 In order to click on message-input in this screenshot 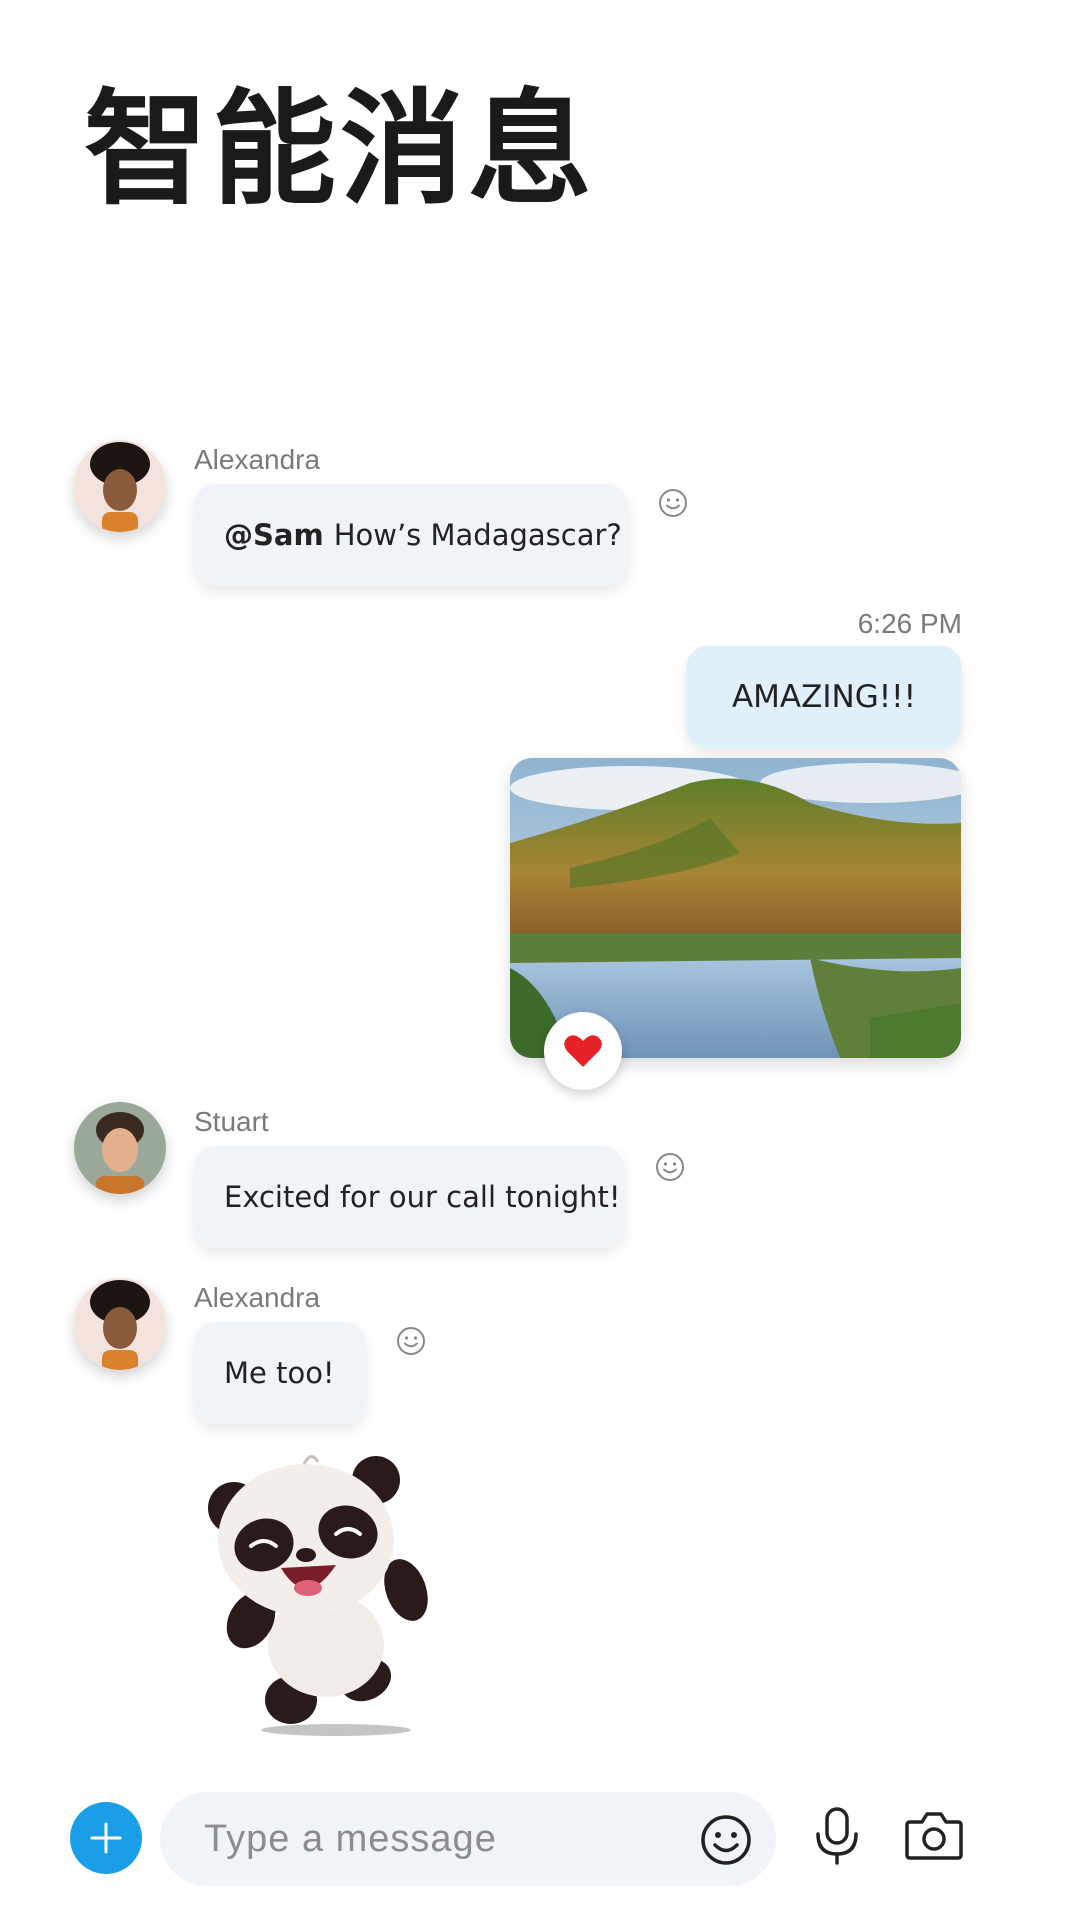, I will do `click(424, 1839)`.